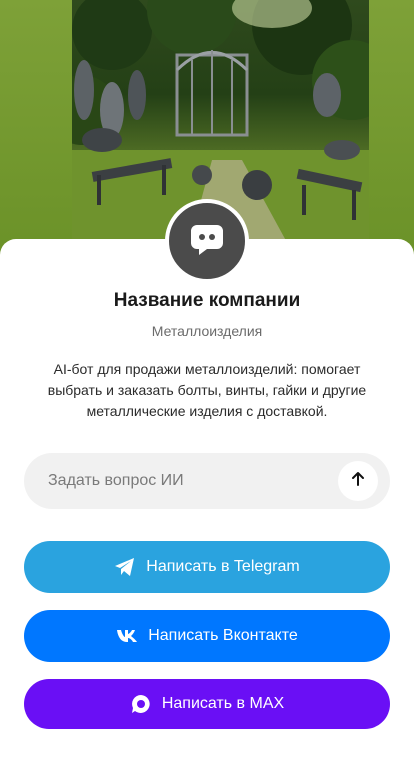  I want to click on company-name: Название компании, so click(207, 300).